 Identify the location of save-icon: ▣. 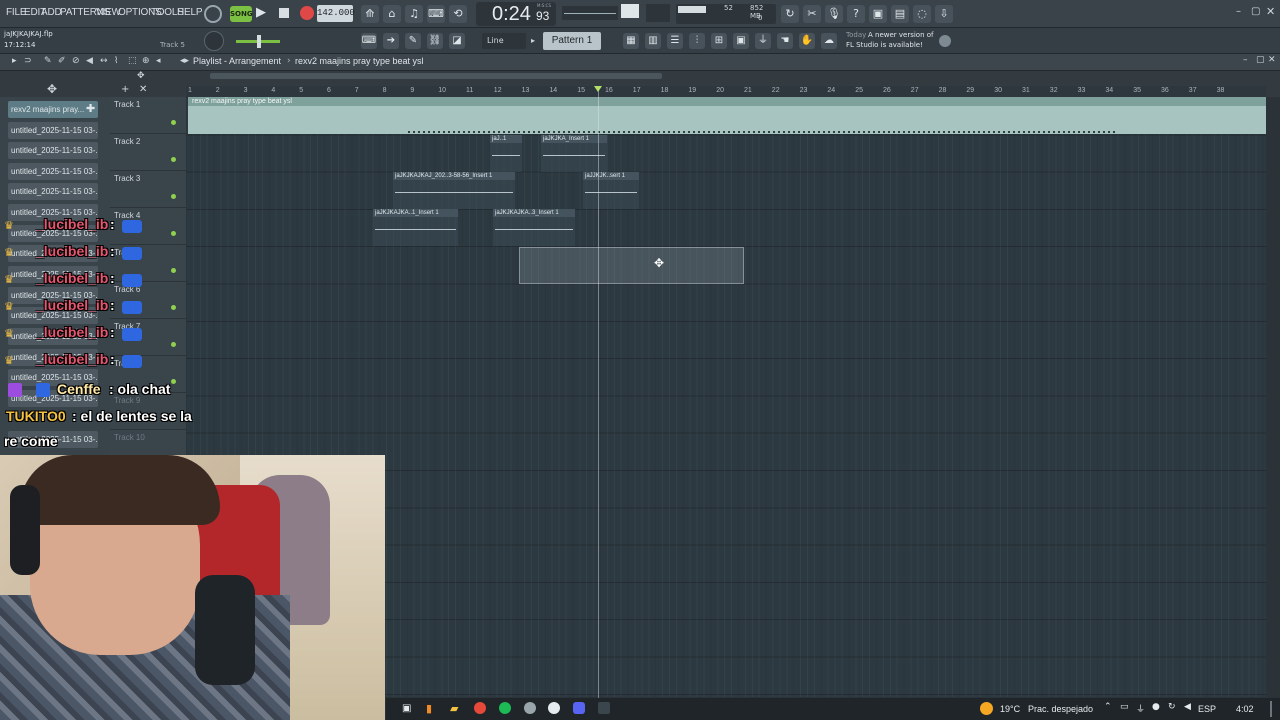
(878, 14).